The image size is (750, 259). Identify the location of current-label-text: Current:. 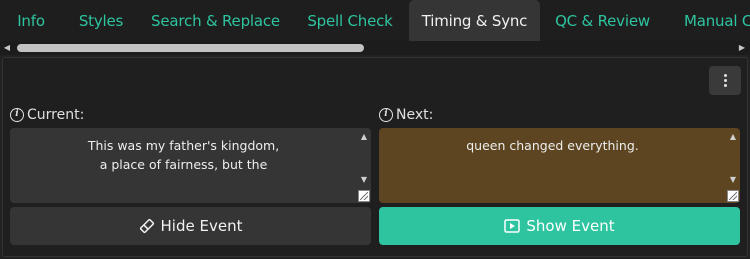
(56, 115).